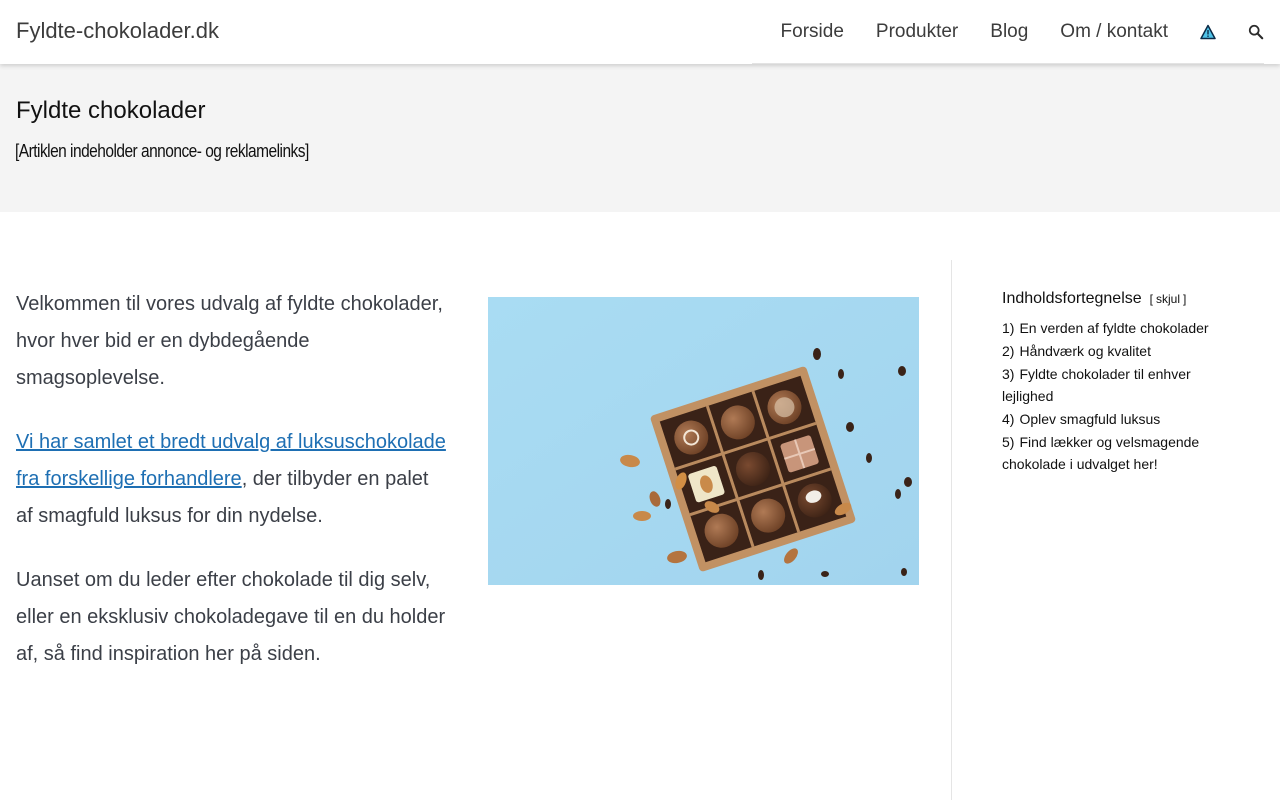 The width and height of the screenshot is (1280, 800). I want to click on toc-link-3: Fyldte chokolader til enhver lejlighed, so click(1096, 385).